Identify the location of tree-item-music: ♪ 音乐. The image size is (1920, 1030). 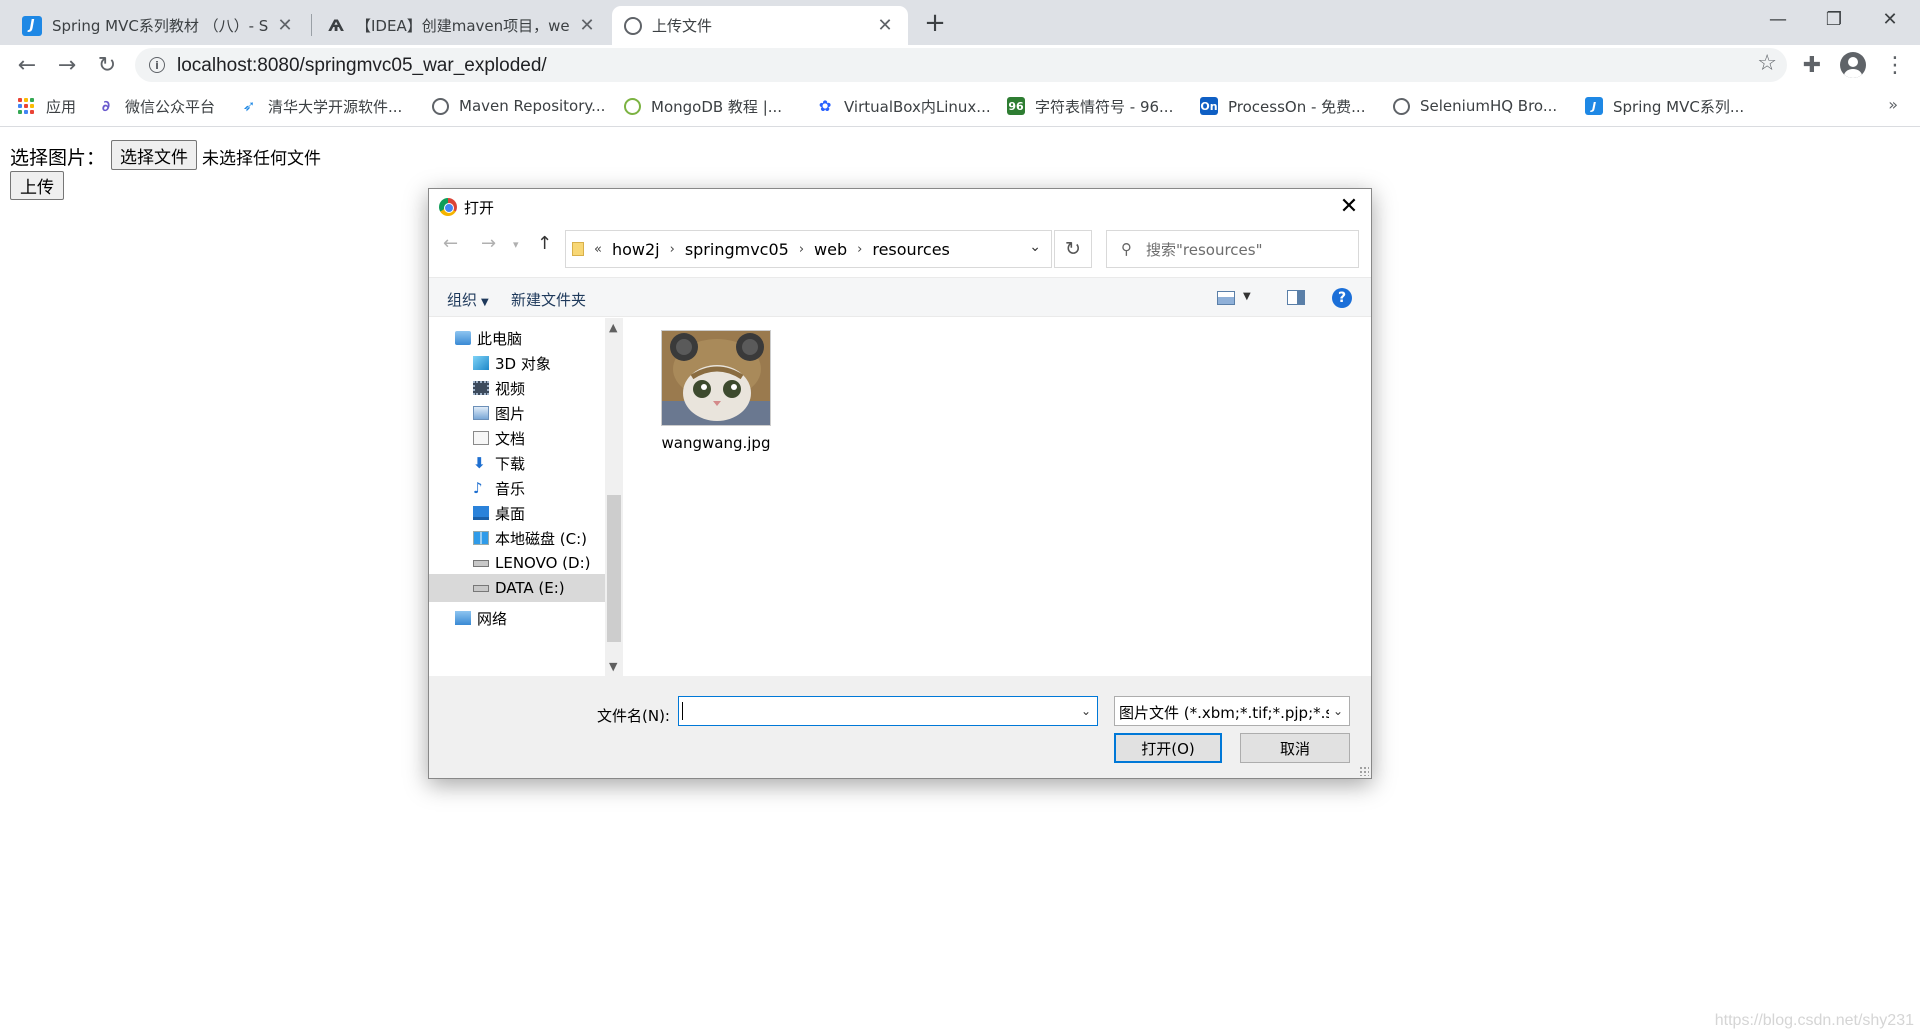
(517, 488).